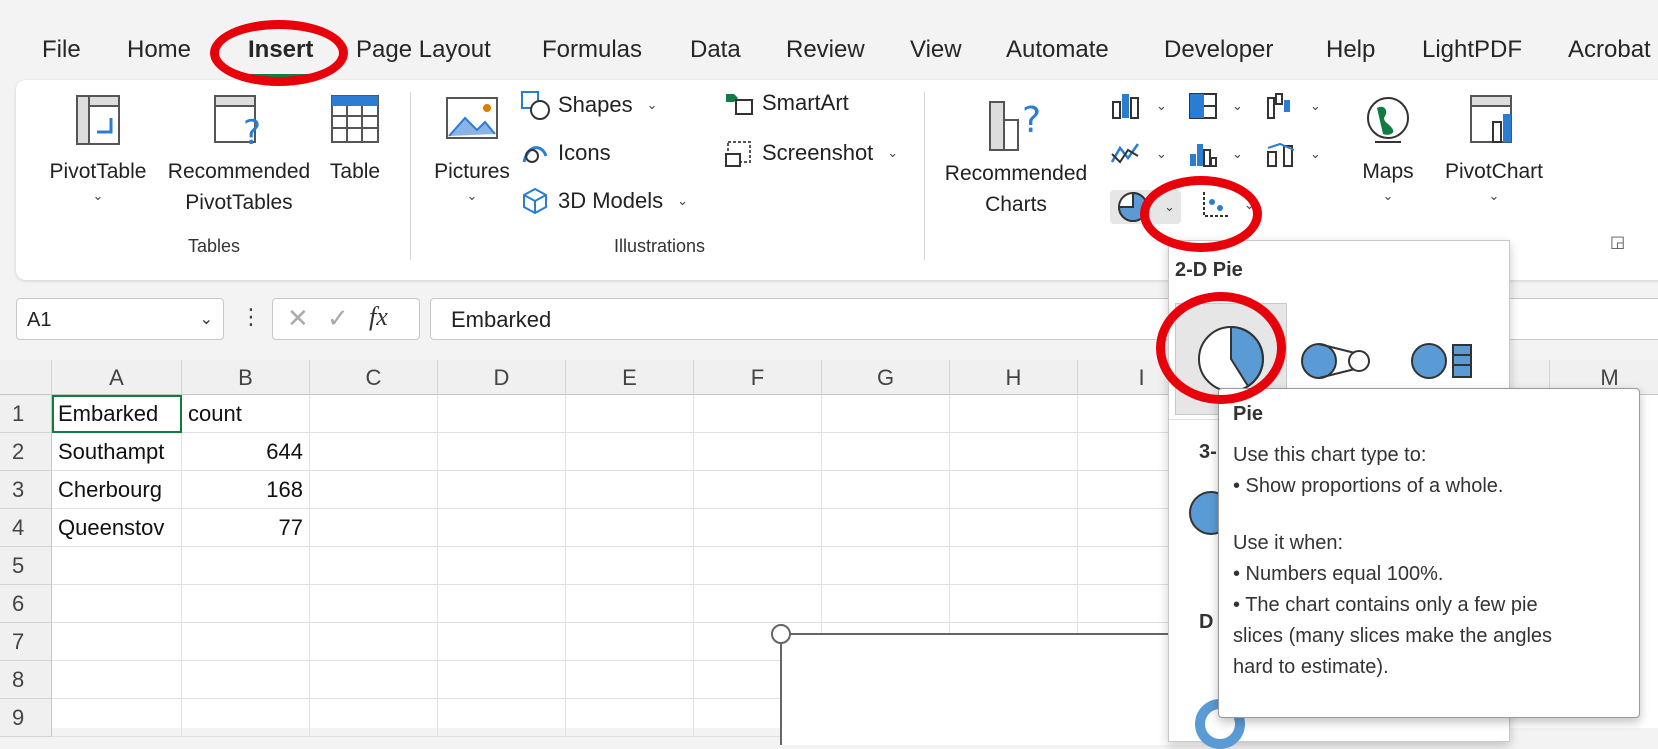  I want to click on smartart-button: SmartArt, so click(786, 103).